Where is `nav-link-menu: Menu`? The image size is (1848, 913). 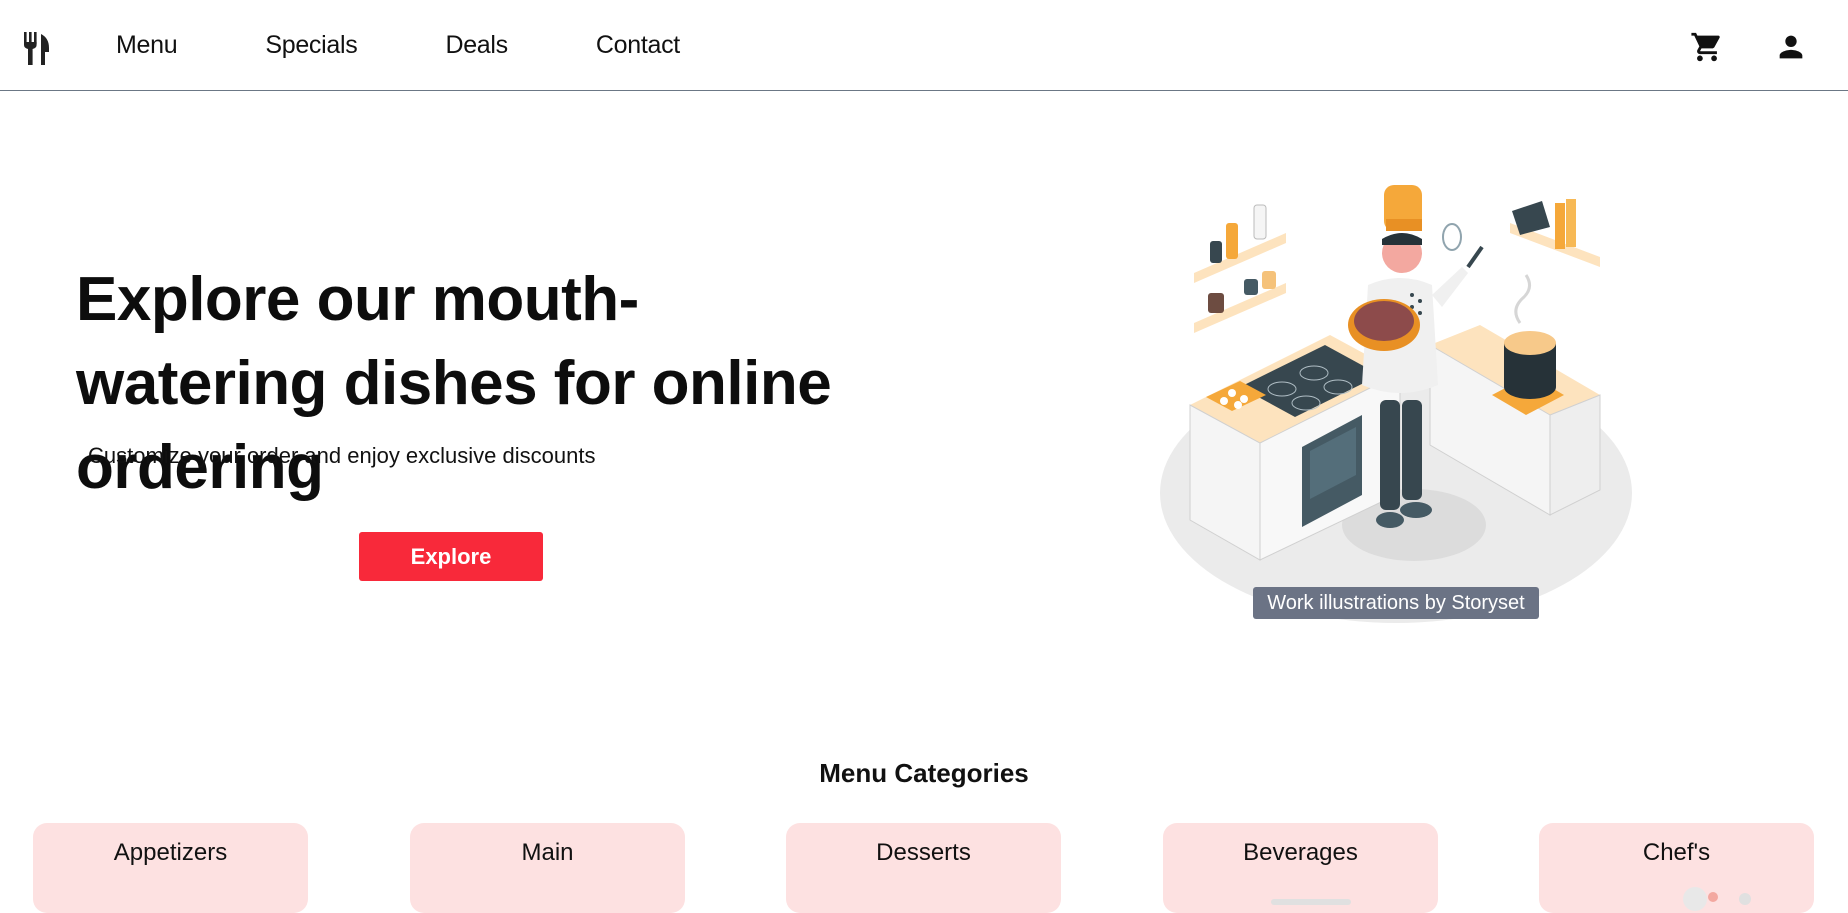
nav-link-menu: Menu is located at coordinates (147, 45).